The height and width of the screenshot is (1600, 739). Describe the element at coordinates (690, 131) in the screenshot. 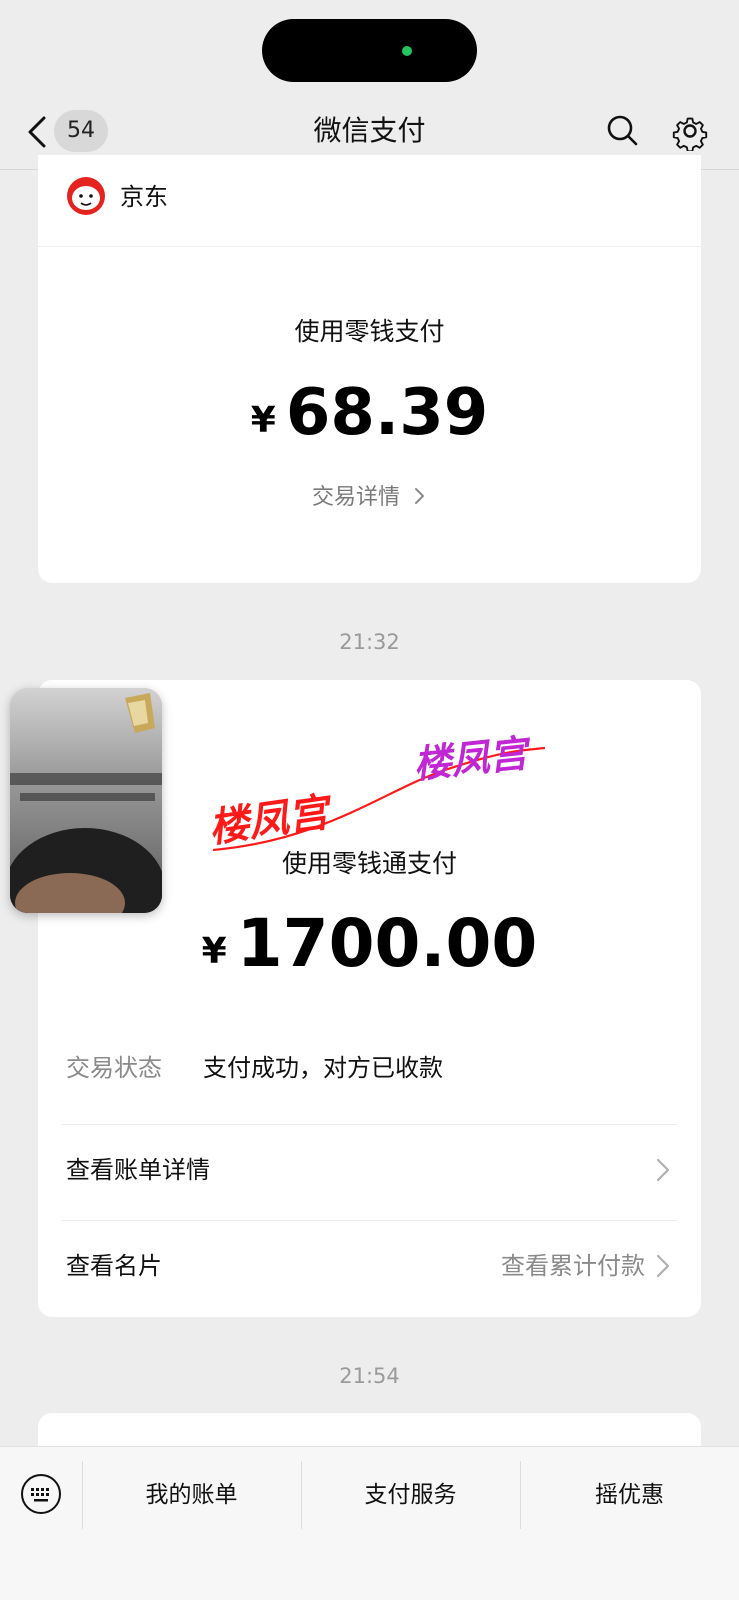

I see `gear-icon` at that location.